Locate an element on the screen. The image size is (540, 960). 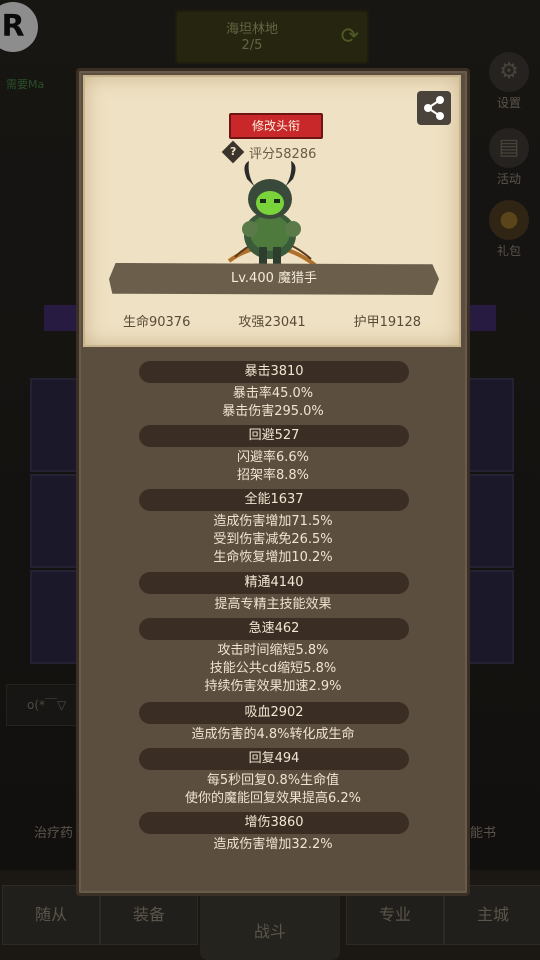
stat-line: 暴击率45.0% is located at coordinates (273, 393).